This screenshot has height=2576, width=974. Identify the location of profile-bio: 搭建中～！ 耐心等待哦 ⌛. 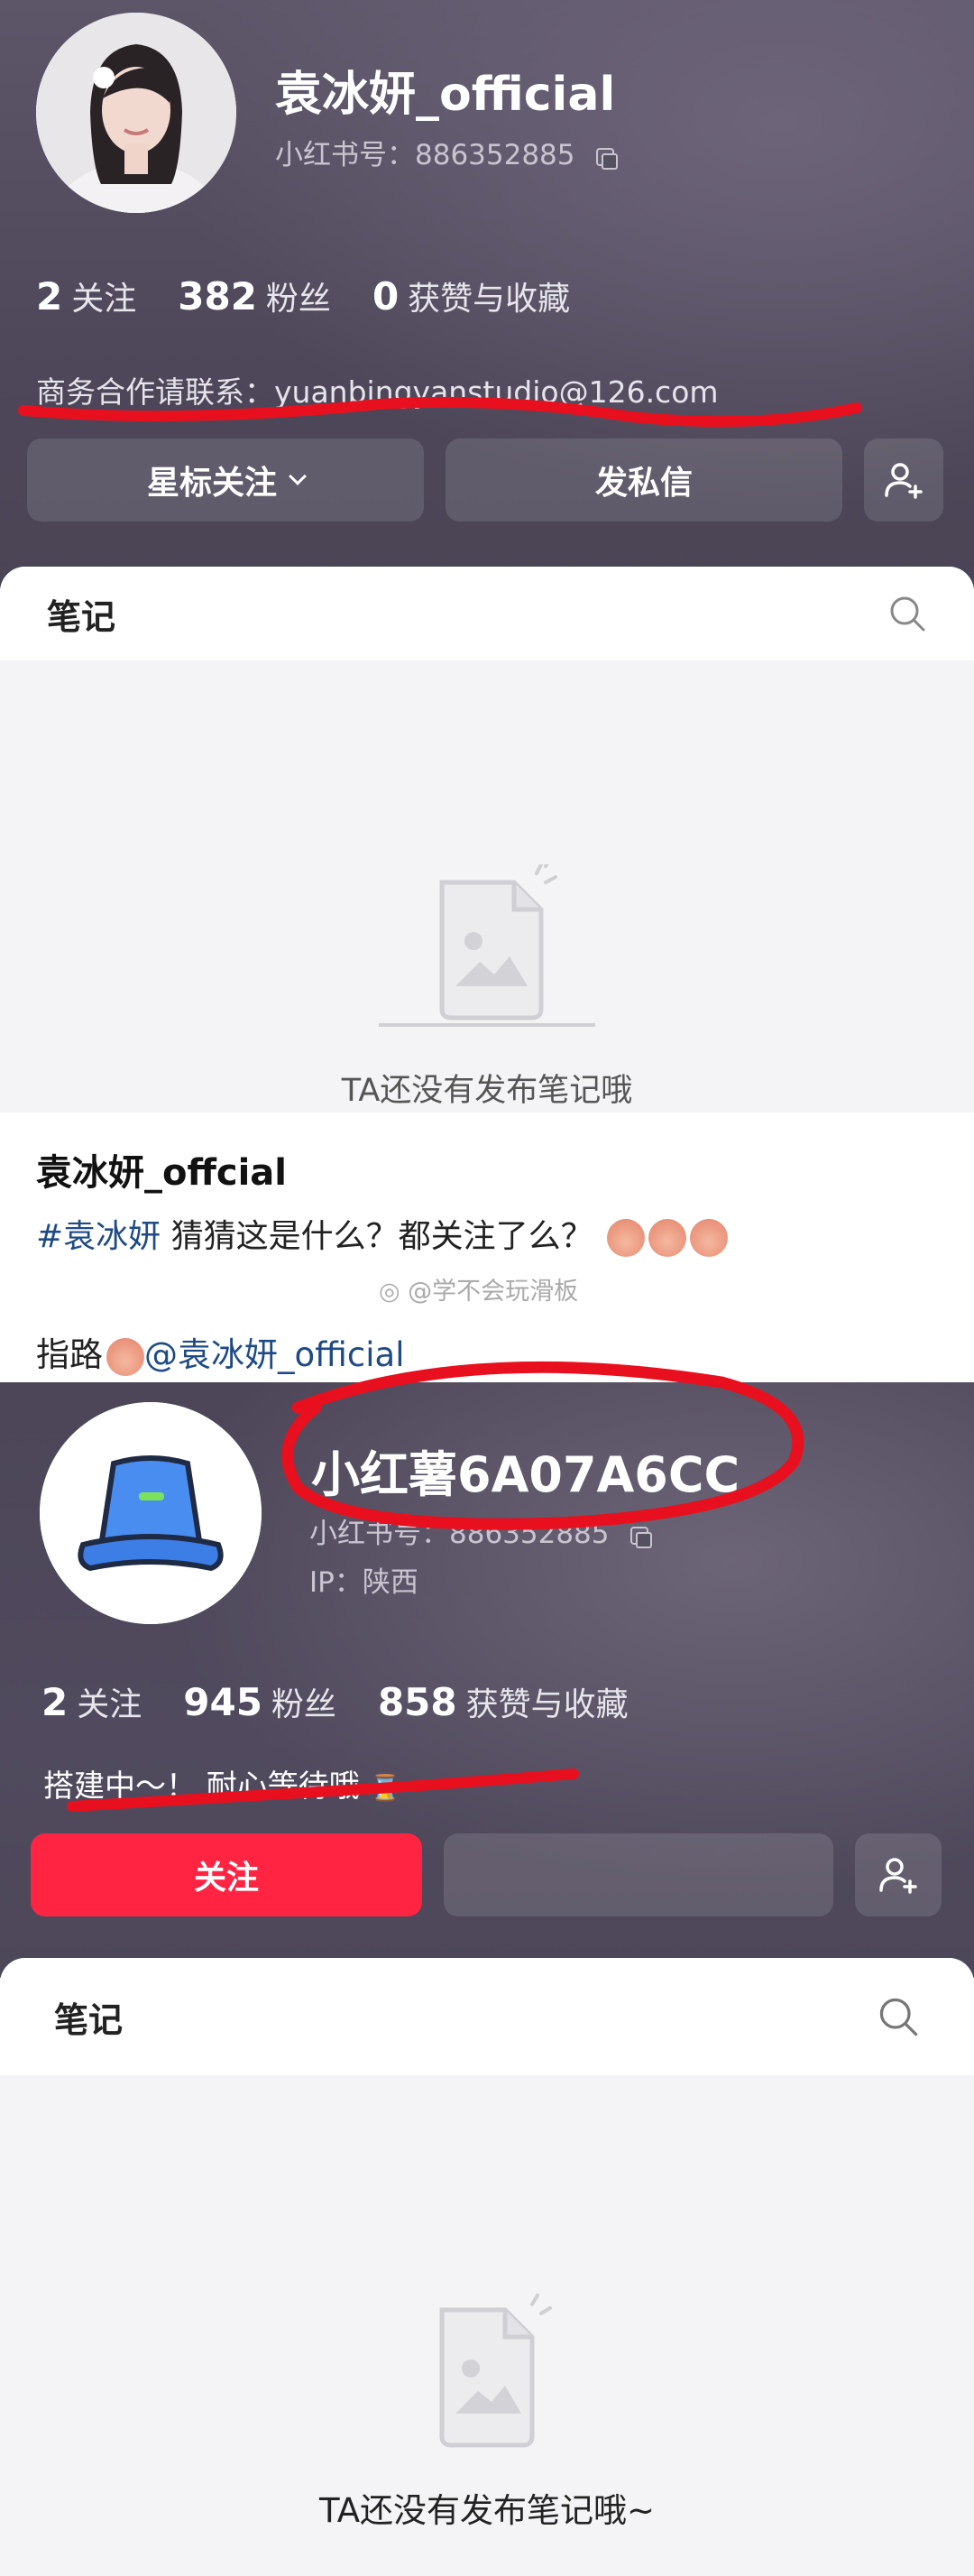
(222, 1783).